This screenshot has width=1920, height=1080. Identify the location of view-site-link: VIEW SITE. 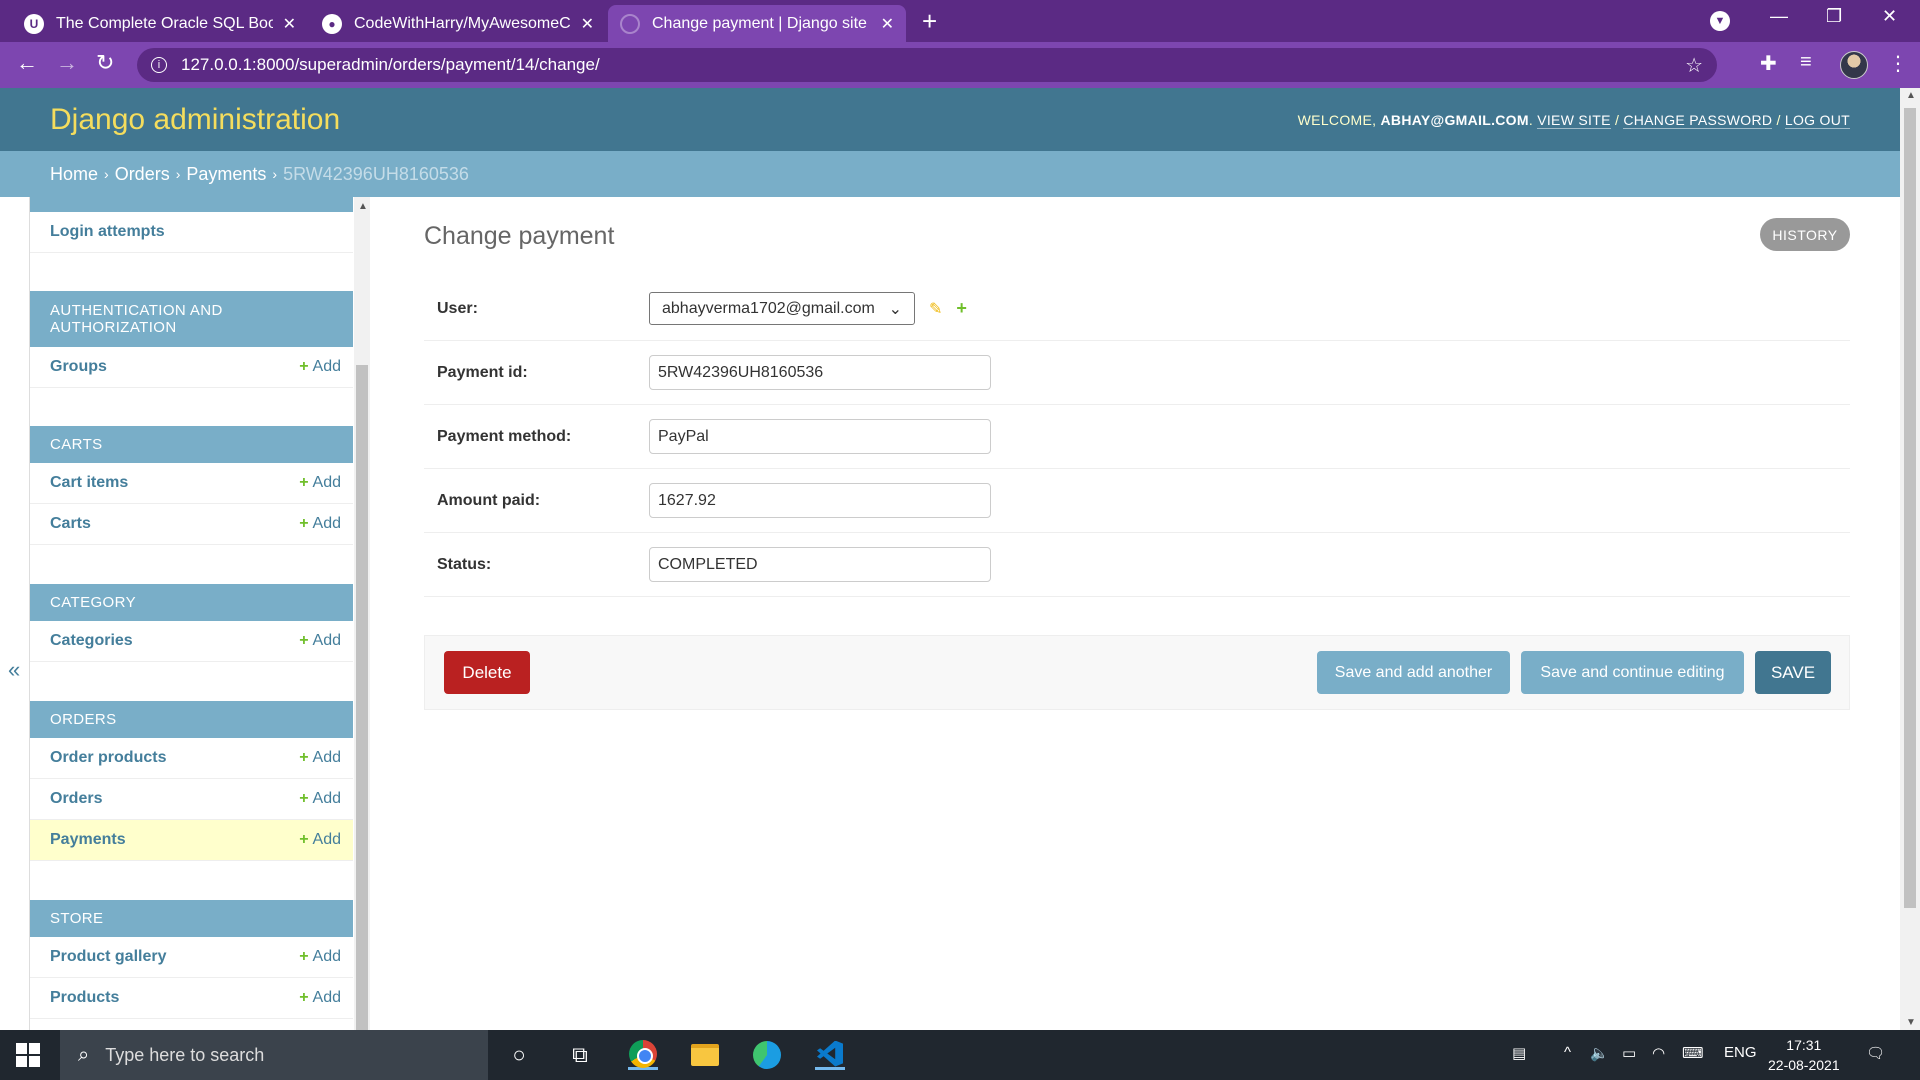
(1574, 120).